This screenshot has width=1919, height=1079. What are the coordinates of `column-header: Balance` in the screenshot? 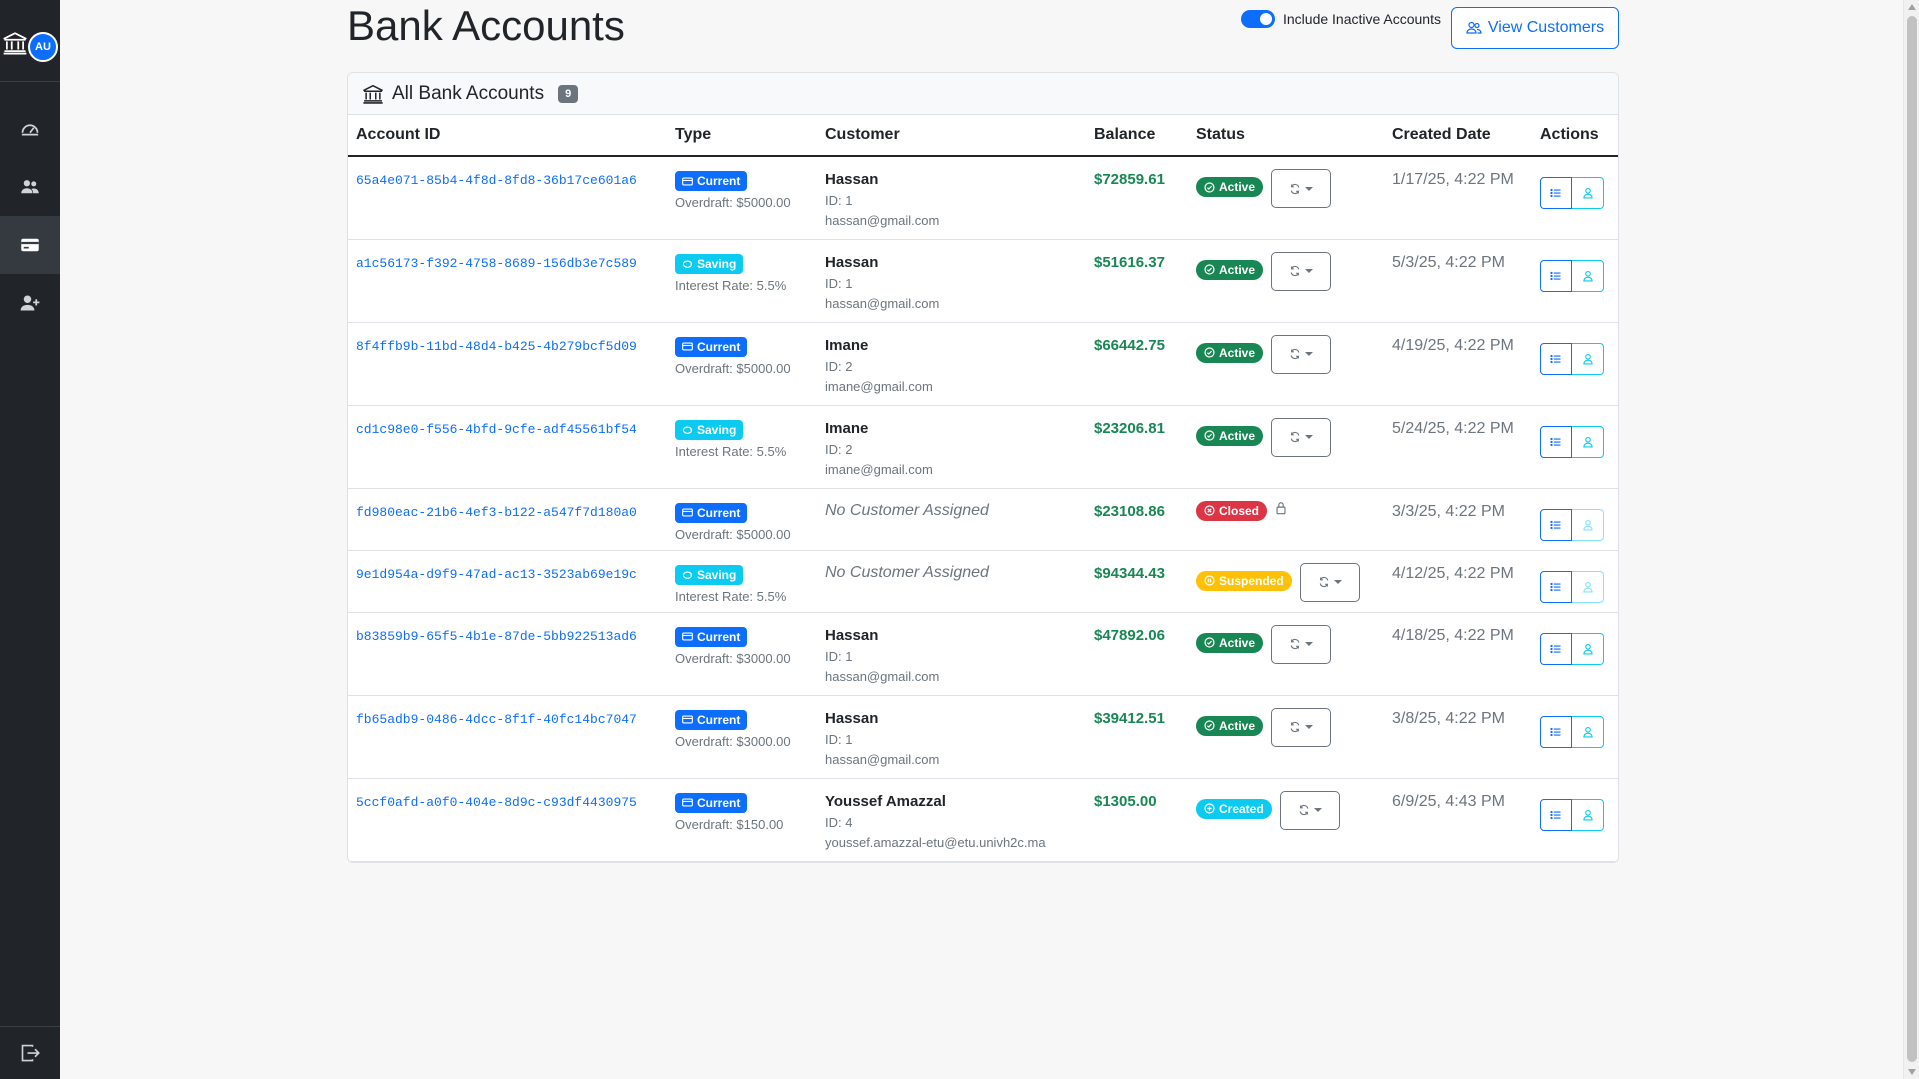 It's located at (1137, 136).